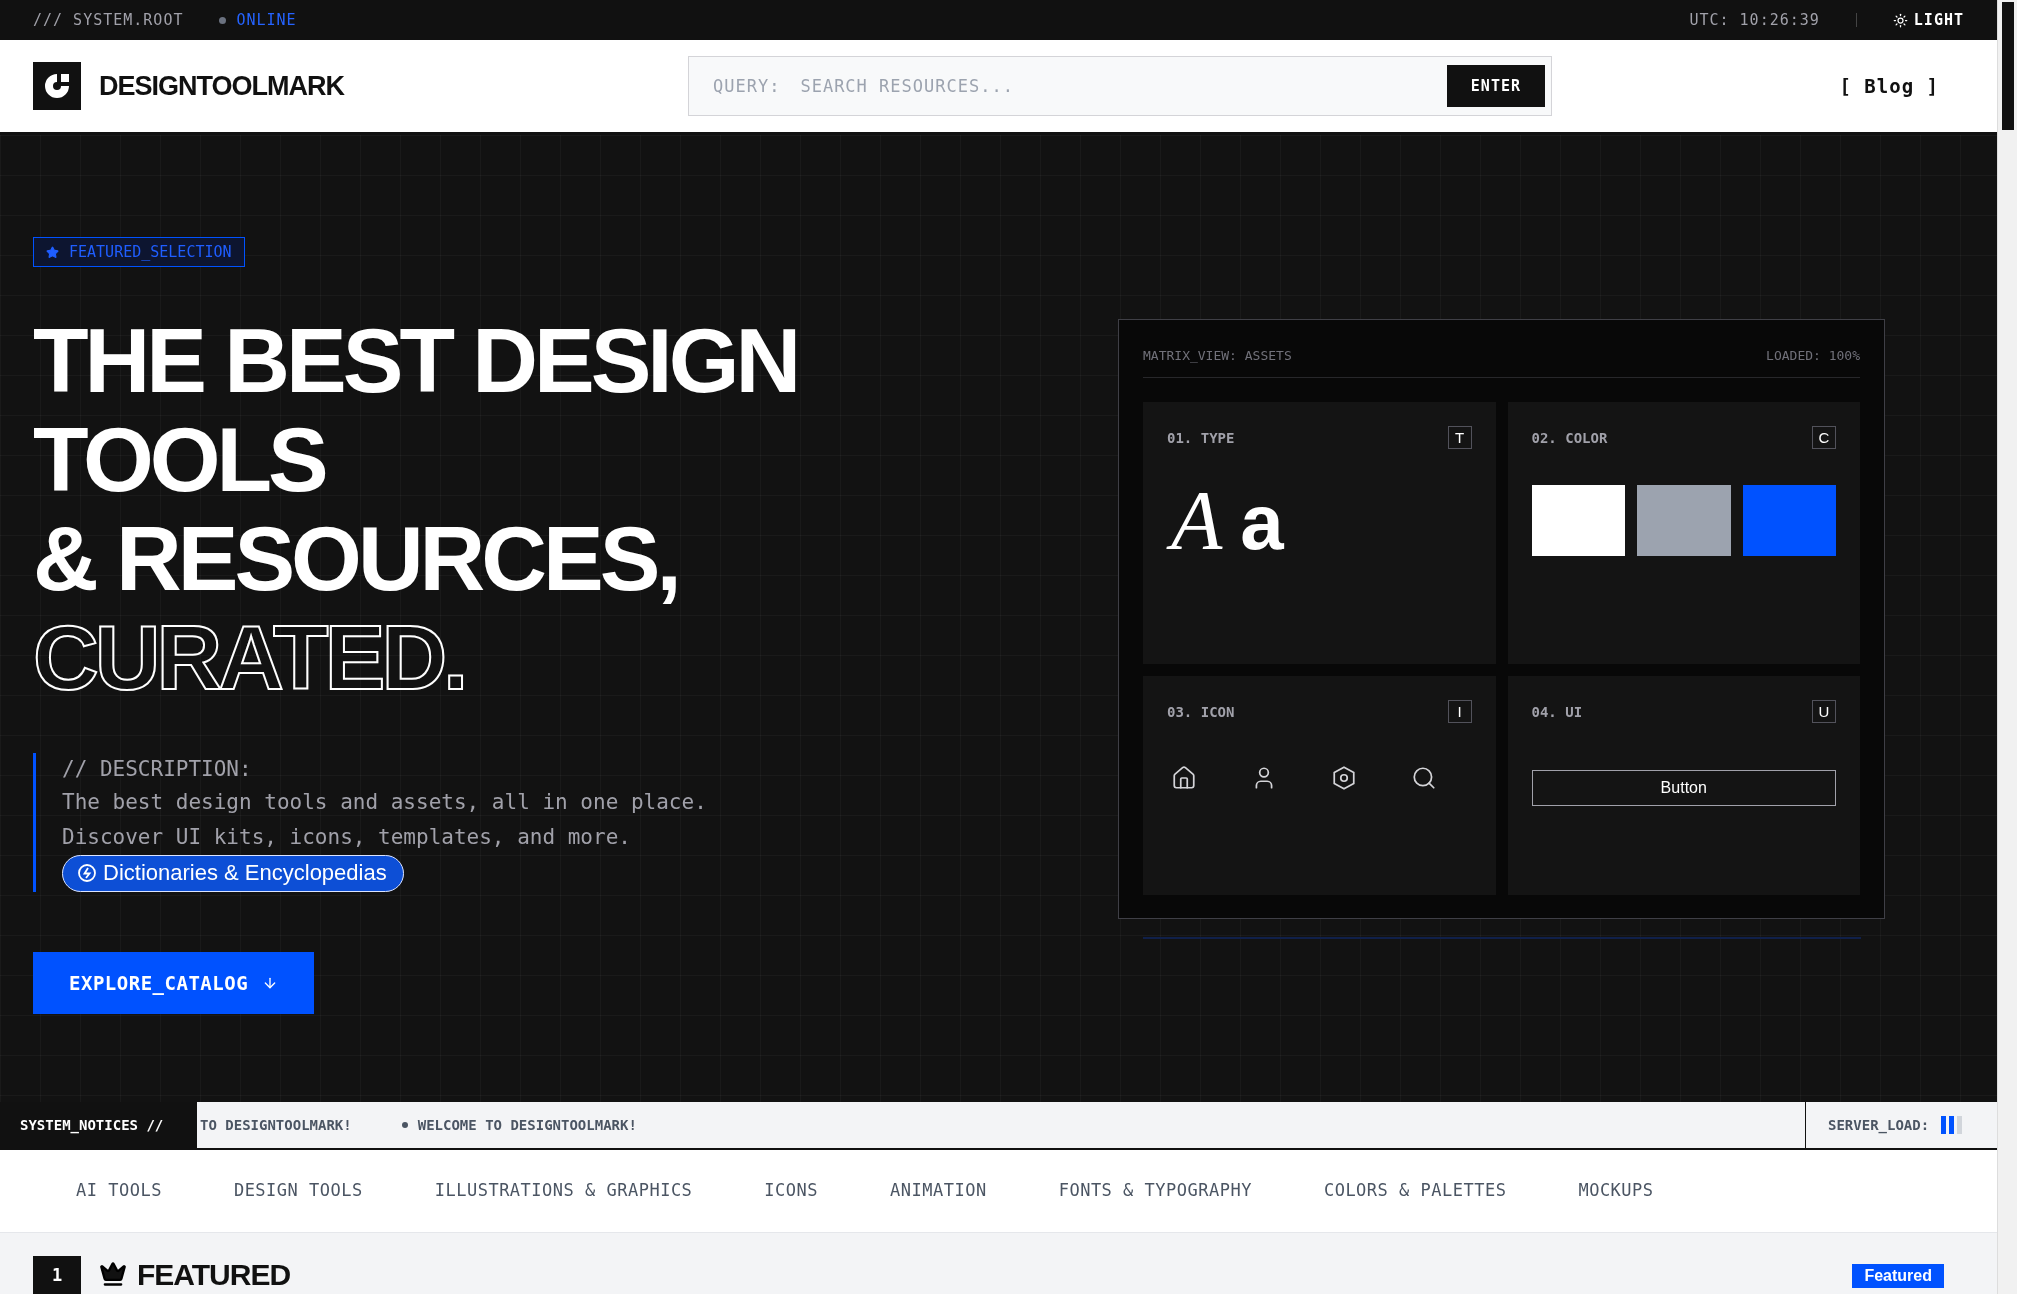 This screenshot has width=2017, height=1294. What do you see at coordinates (150, 252) in the screenshot?
I see `badge-label: FEATURED_SELECTION` at bounding box center [150, 252].